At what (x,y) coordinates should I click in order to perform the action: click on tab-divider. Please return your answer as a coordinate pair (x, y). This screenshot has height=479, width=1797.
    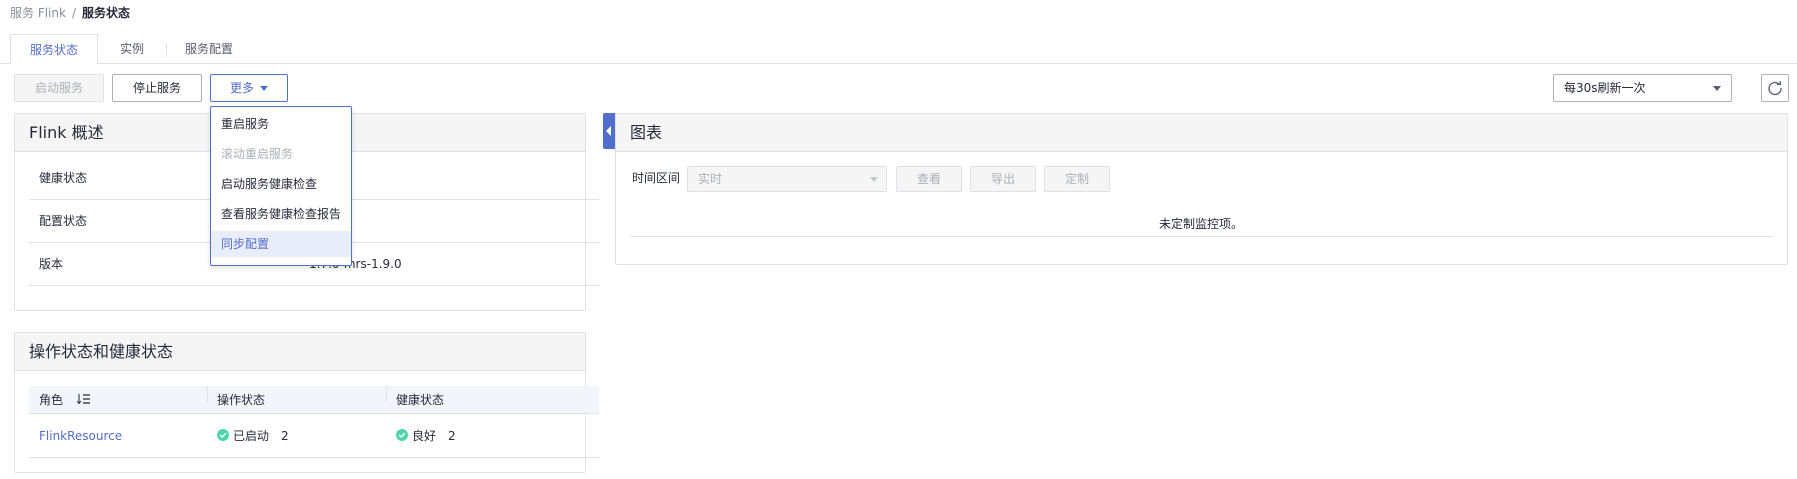
    Looking at the image, I should click on (166, 50).